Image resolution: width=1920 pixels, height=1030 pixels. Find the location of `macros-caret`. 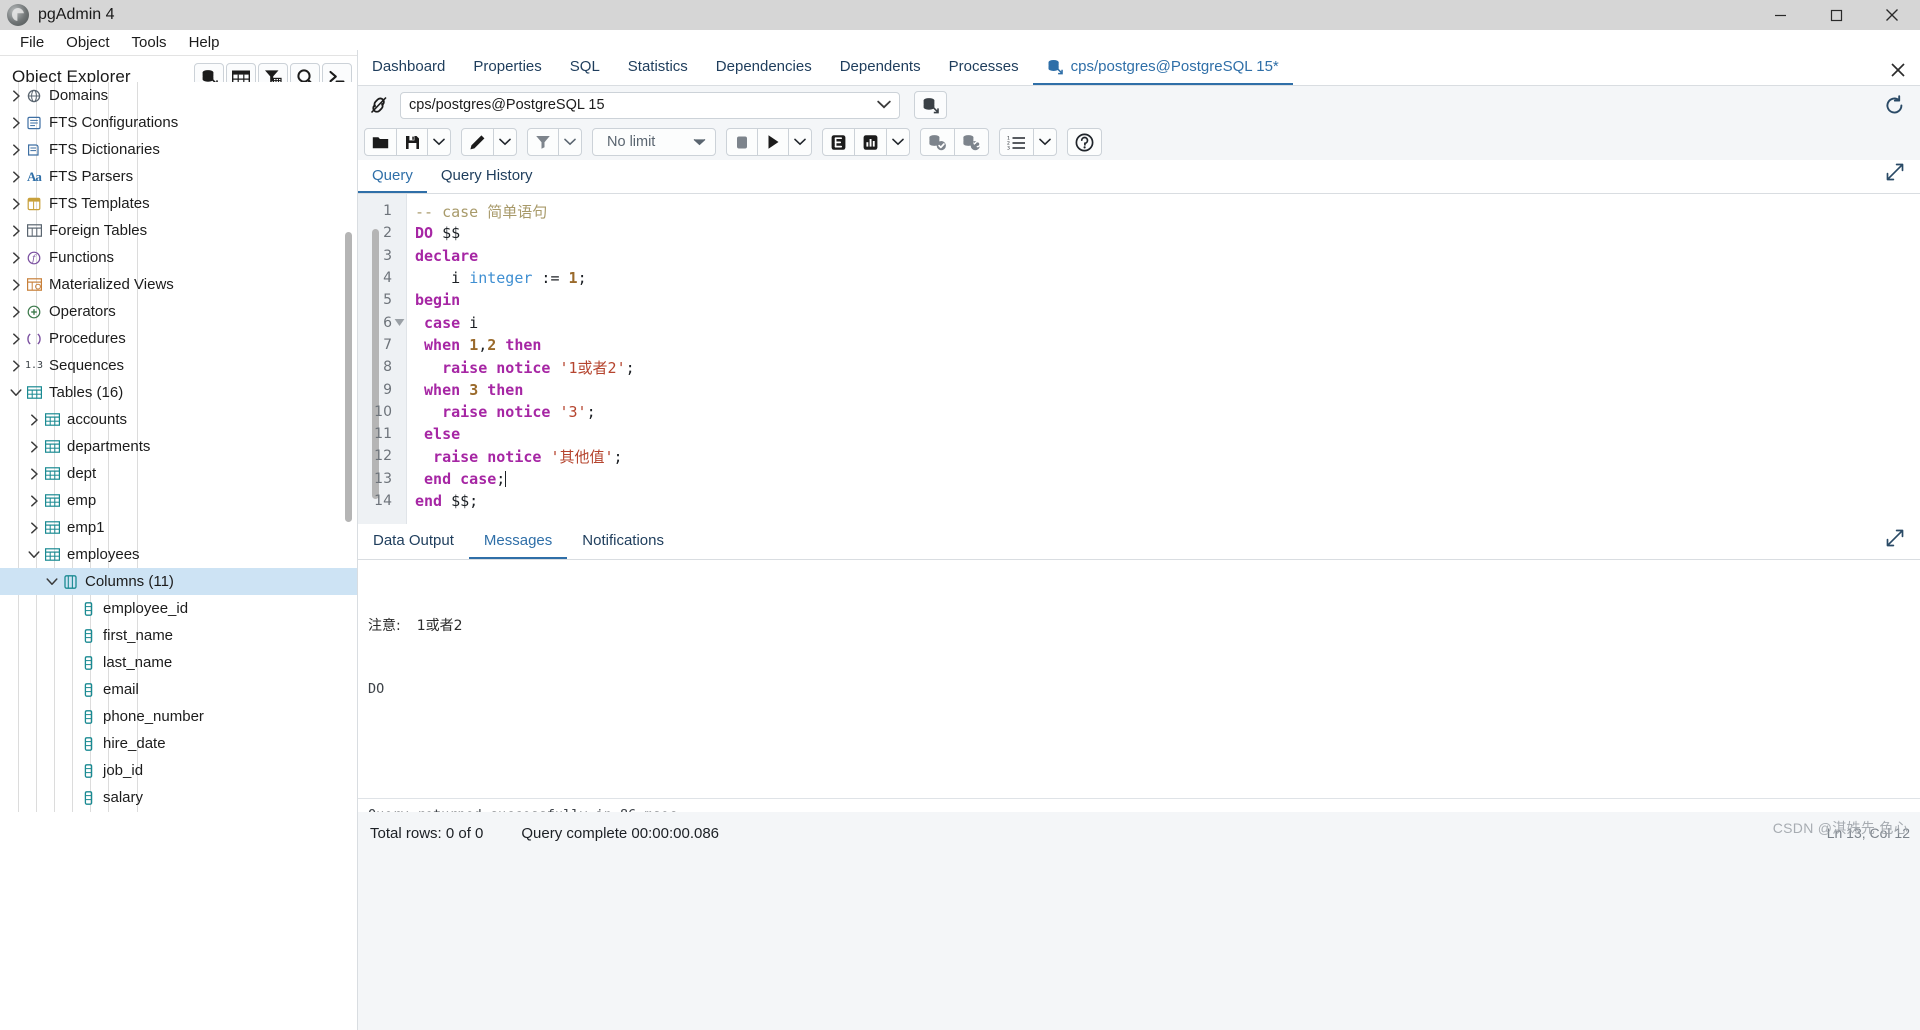

macros-caret is located at coordinates (1045, 142).